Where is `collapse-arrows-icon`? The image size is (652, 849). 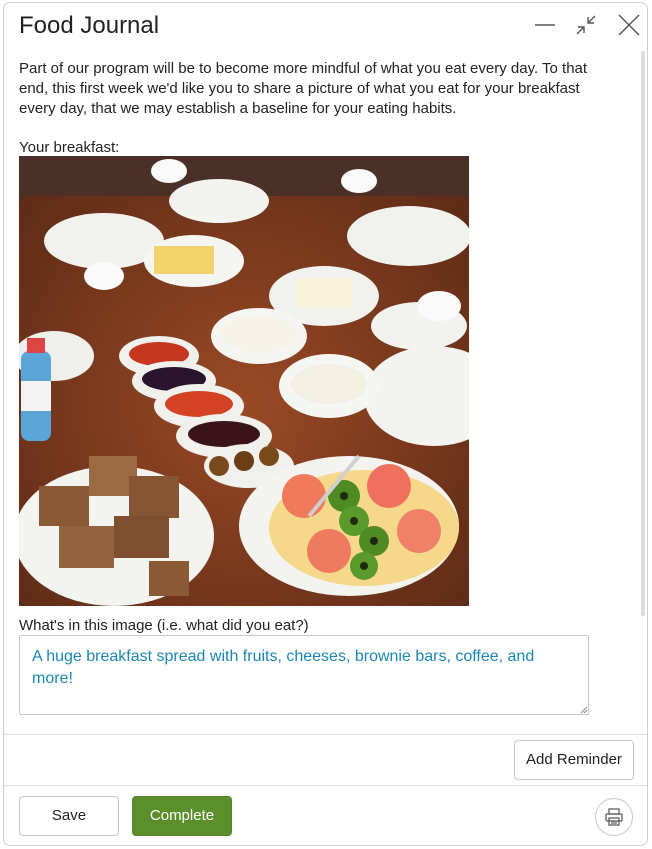 collapse-arrows-icon is located at coordinates (586, 25).